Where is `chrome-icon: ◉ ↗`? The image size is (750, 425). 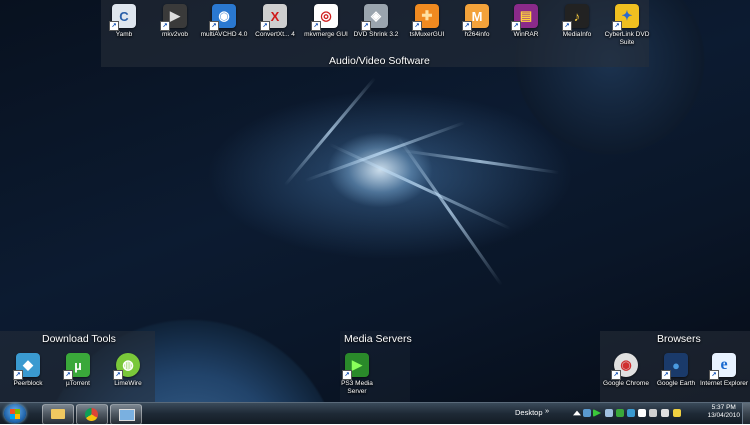 chrome-icon: ◉ ↗ is located at coordinates (624, 366).